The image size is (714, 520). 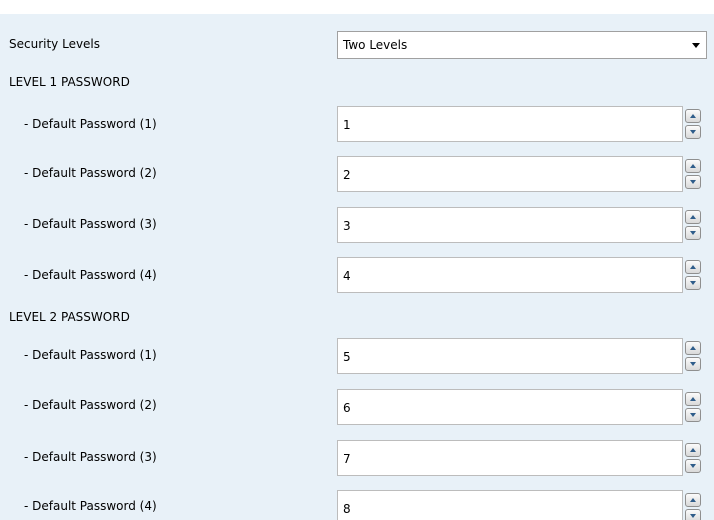 What do you see at coordinates (510, 458) in the screenshot?
I see `level2-password-3-input: 7` at bounding box center [510, 458].